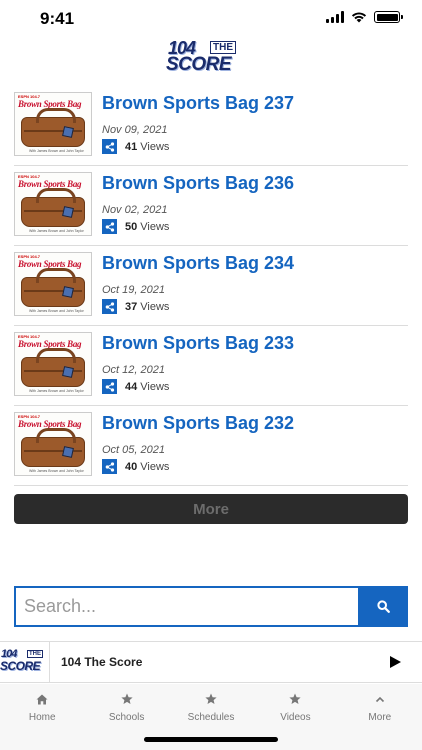  Describe the element at coordinates (126, 717) in the screenshot. I see `tab-label: Schools` at that location.